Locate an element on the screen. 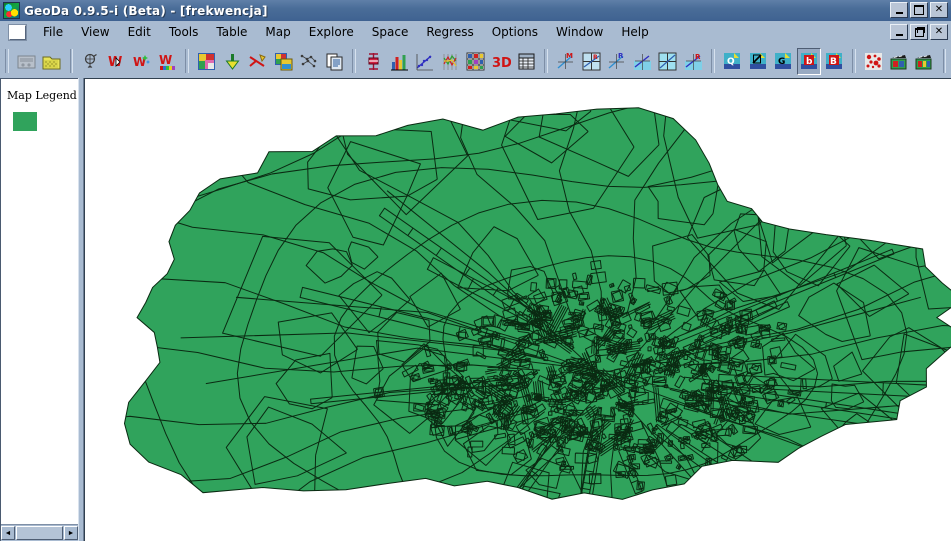  reset-selection-icon-button is located at coordinates (258, 61).